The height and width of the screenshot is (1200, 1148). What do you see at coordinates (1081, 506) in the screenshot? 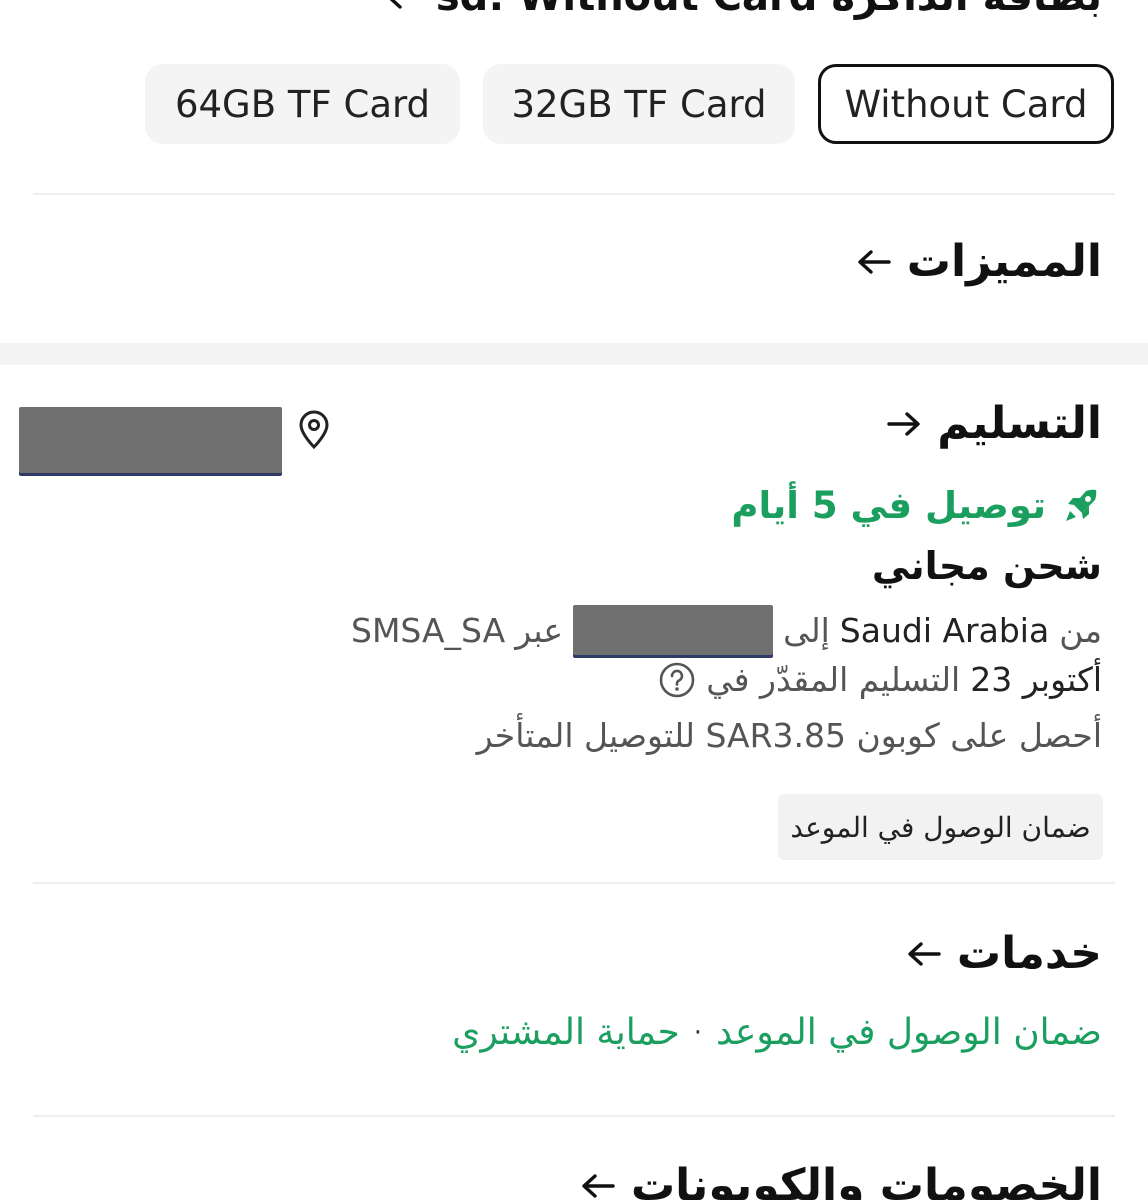
I see `rocket-icon` at bounding box center [1081, 506].